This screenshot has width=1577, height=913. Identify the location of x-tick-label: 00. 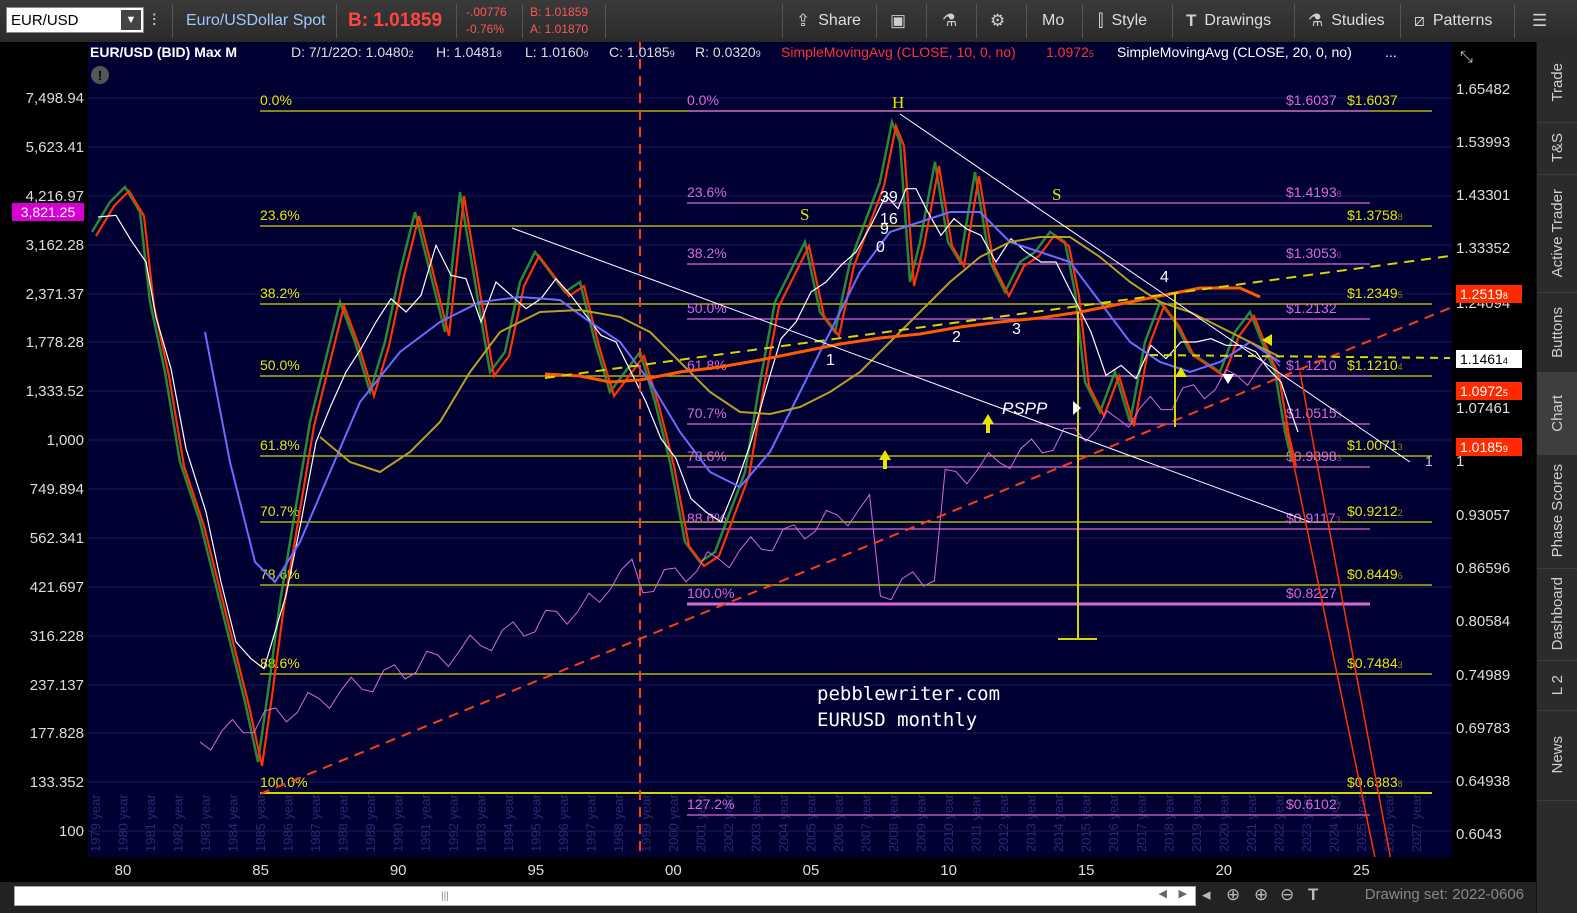
(673, 870).